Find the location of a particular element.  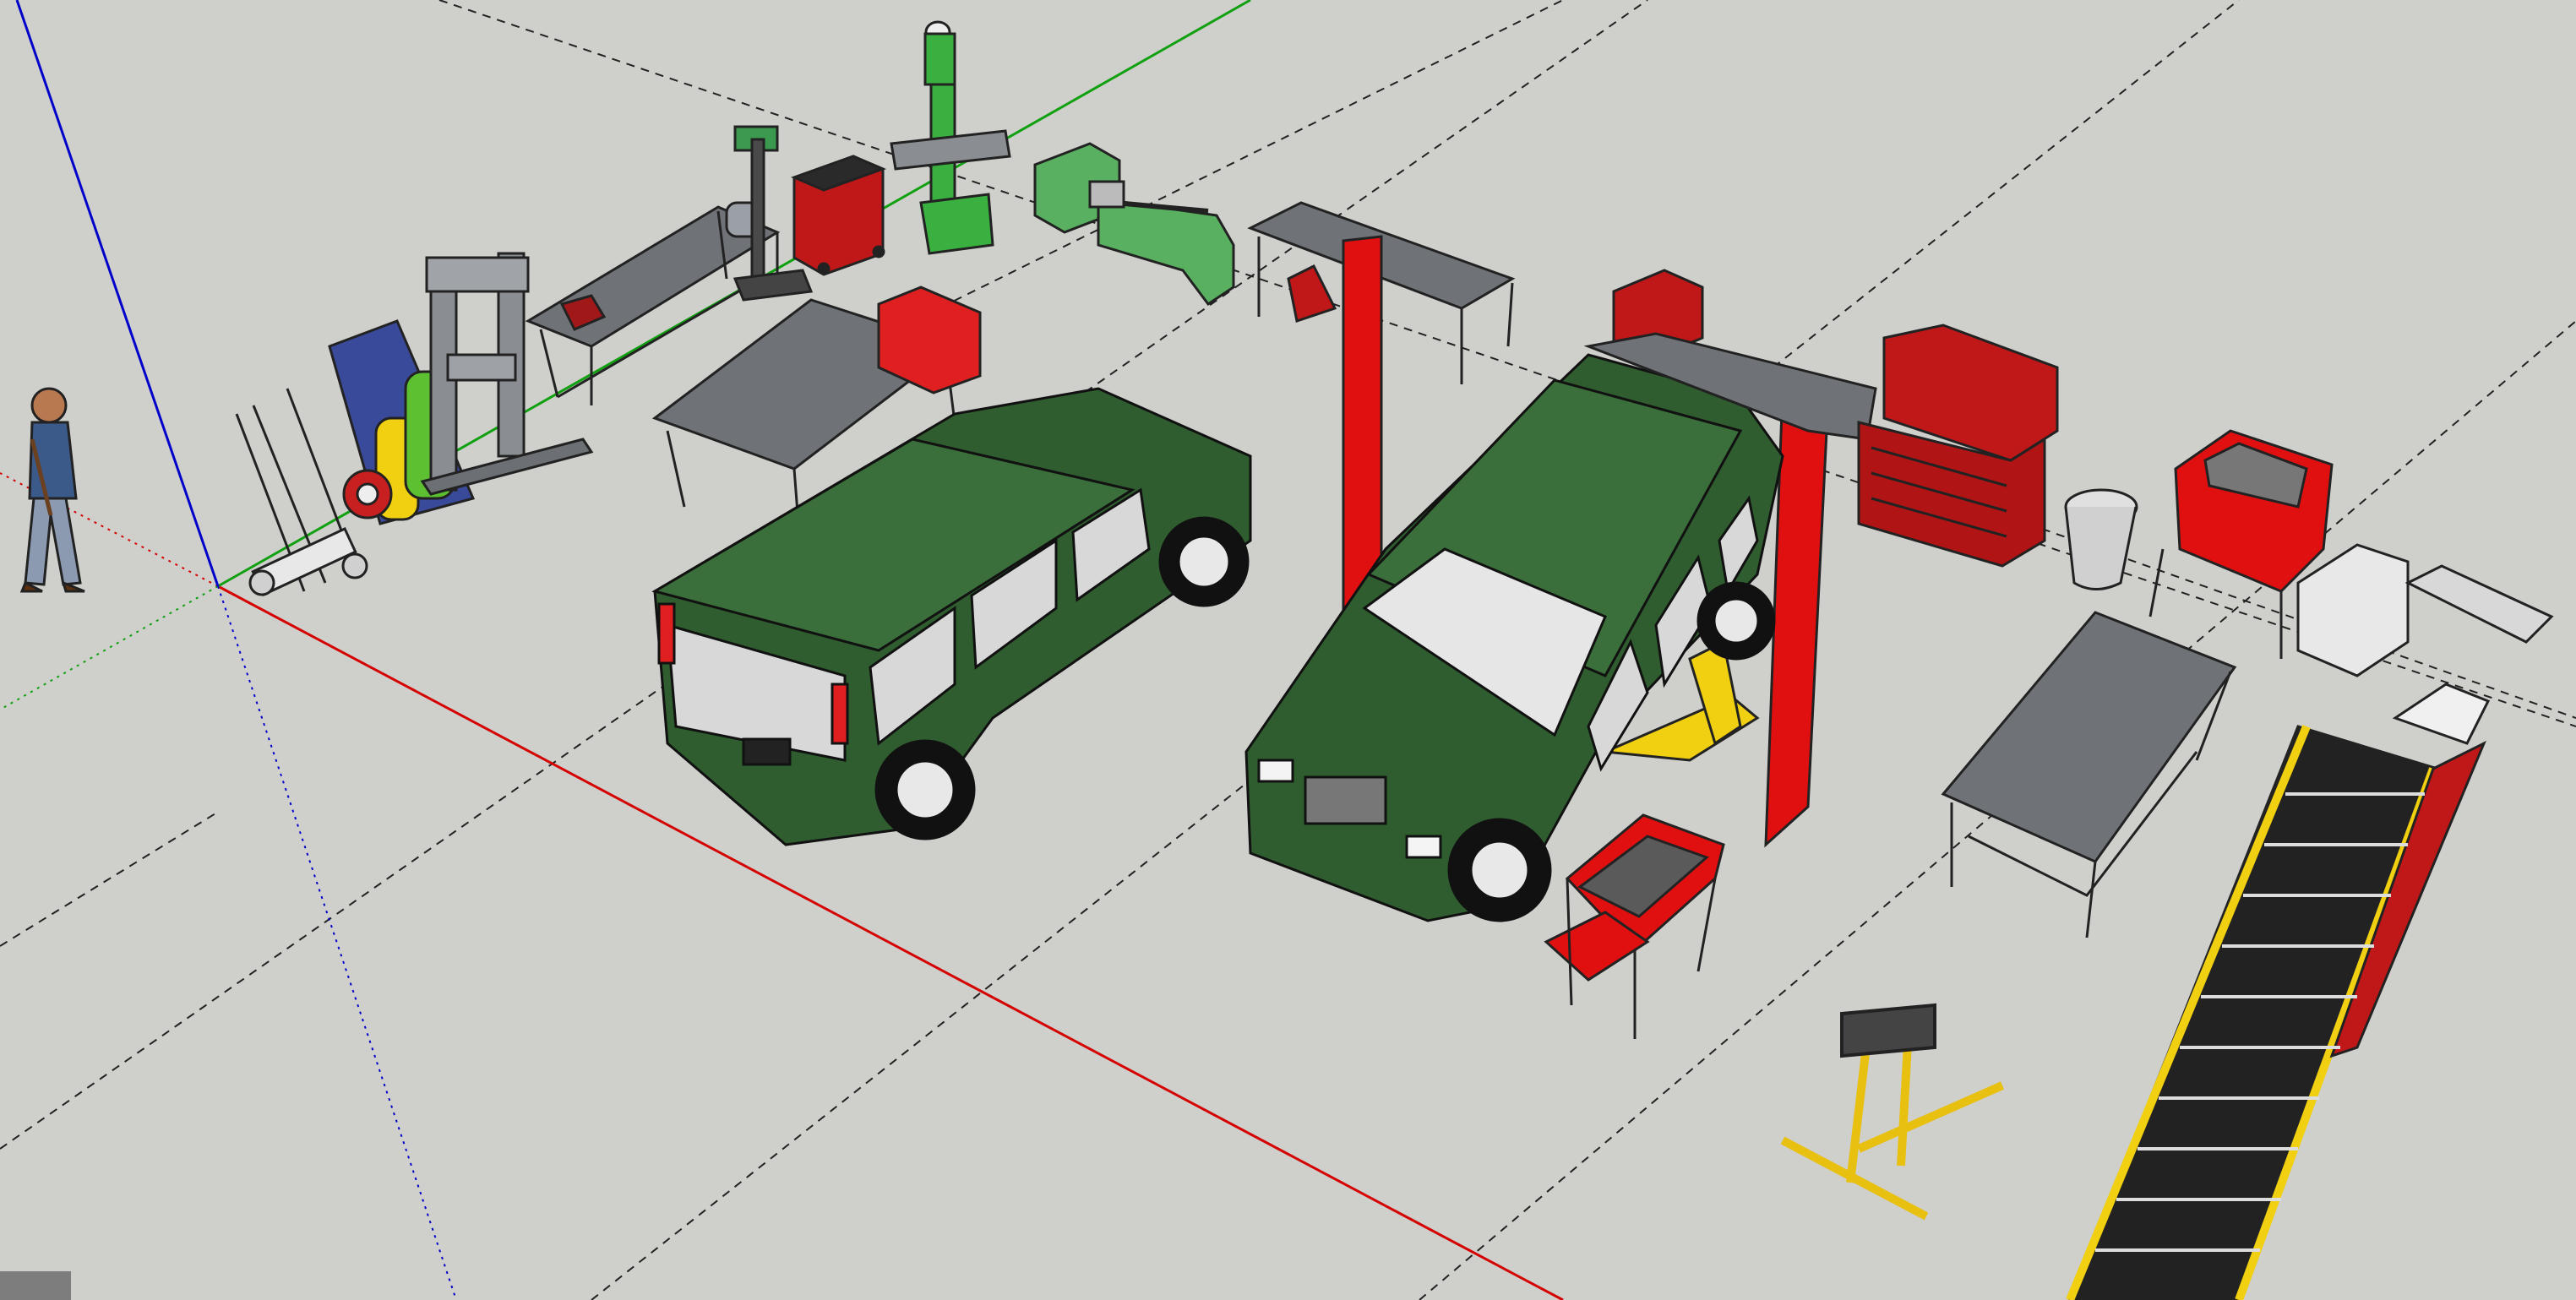

cabinet-icon is located at coordinates (838, 215).